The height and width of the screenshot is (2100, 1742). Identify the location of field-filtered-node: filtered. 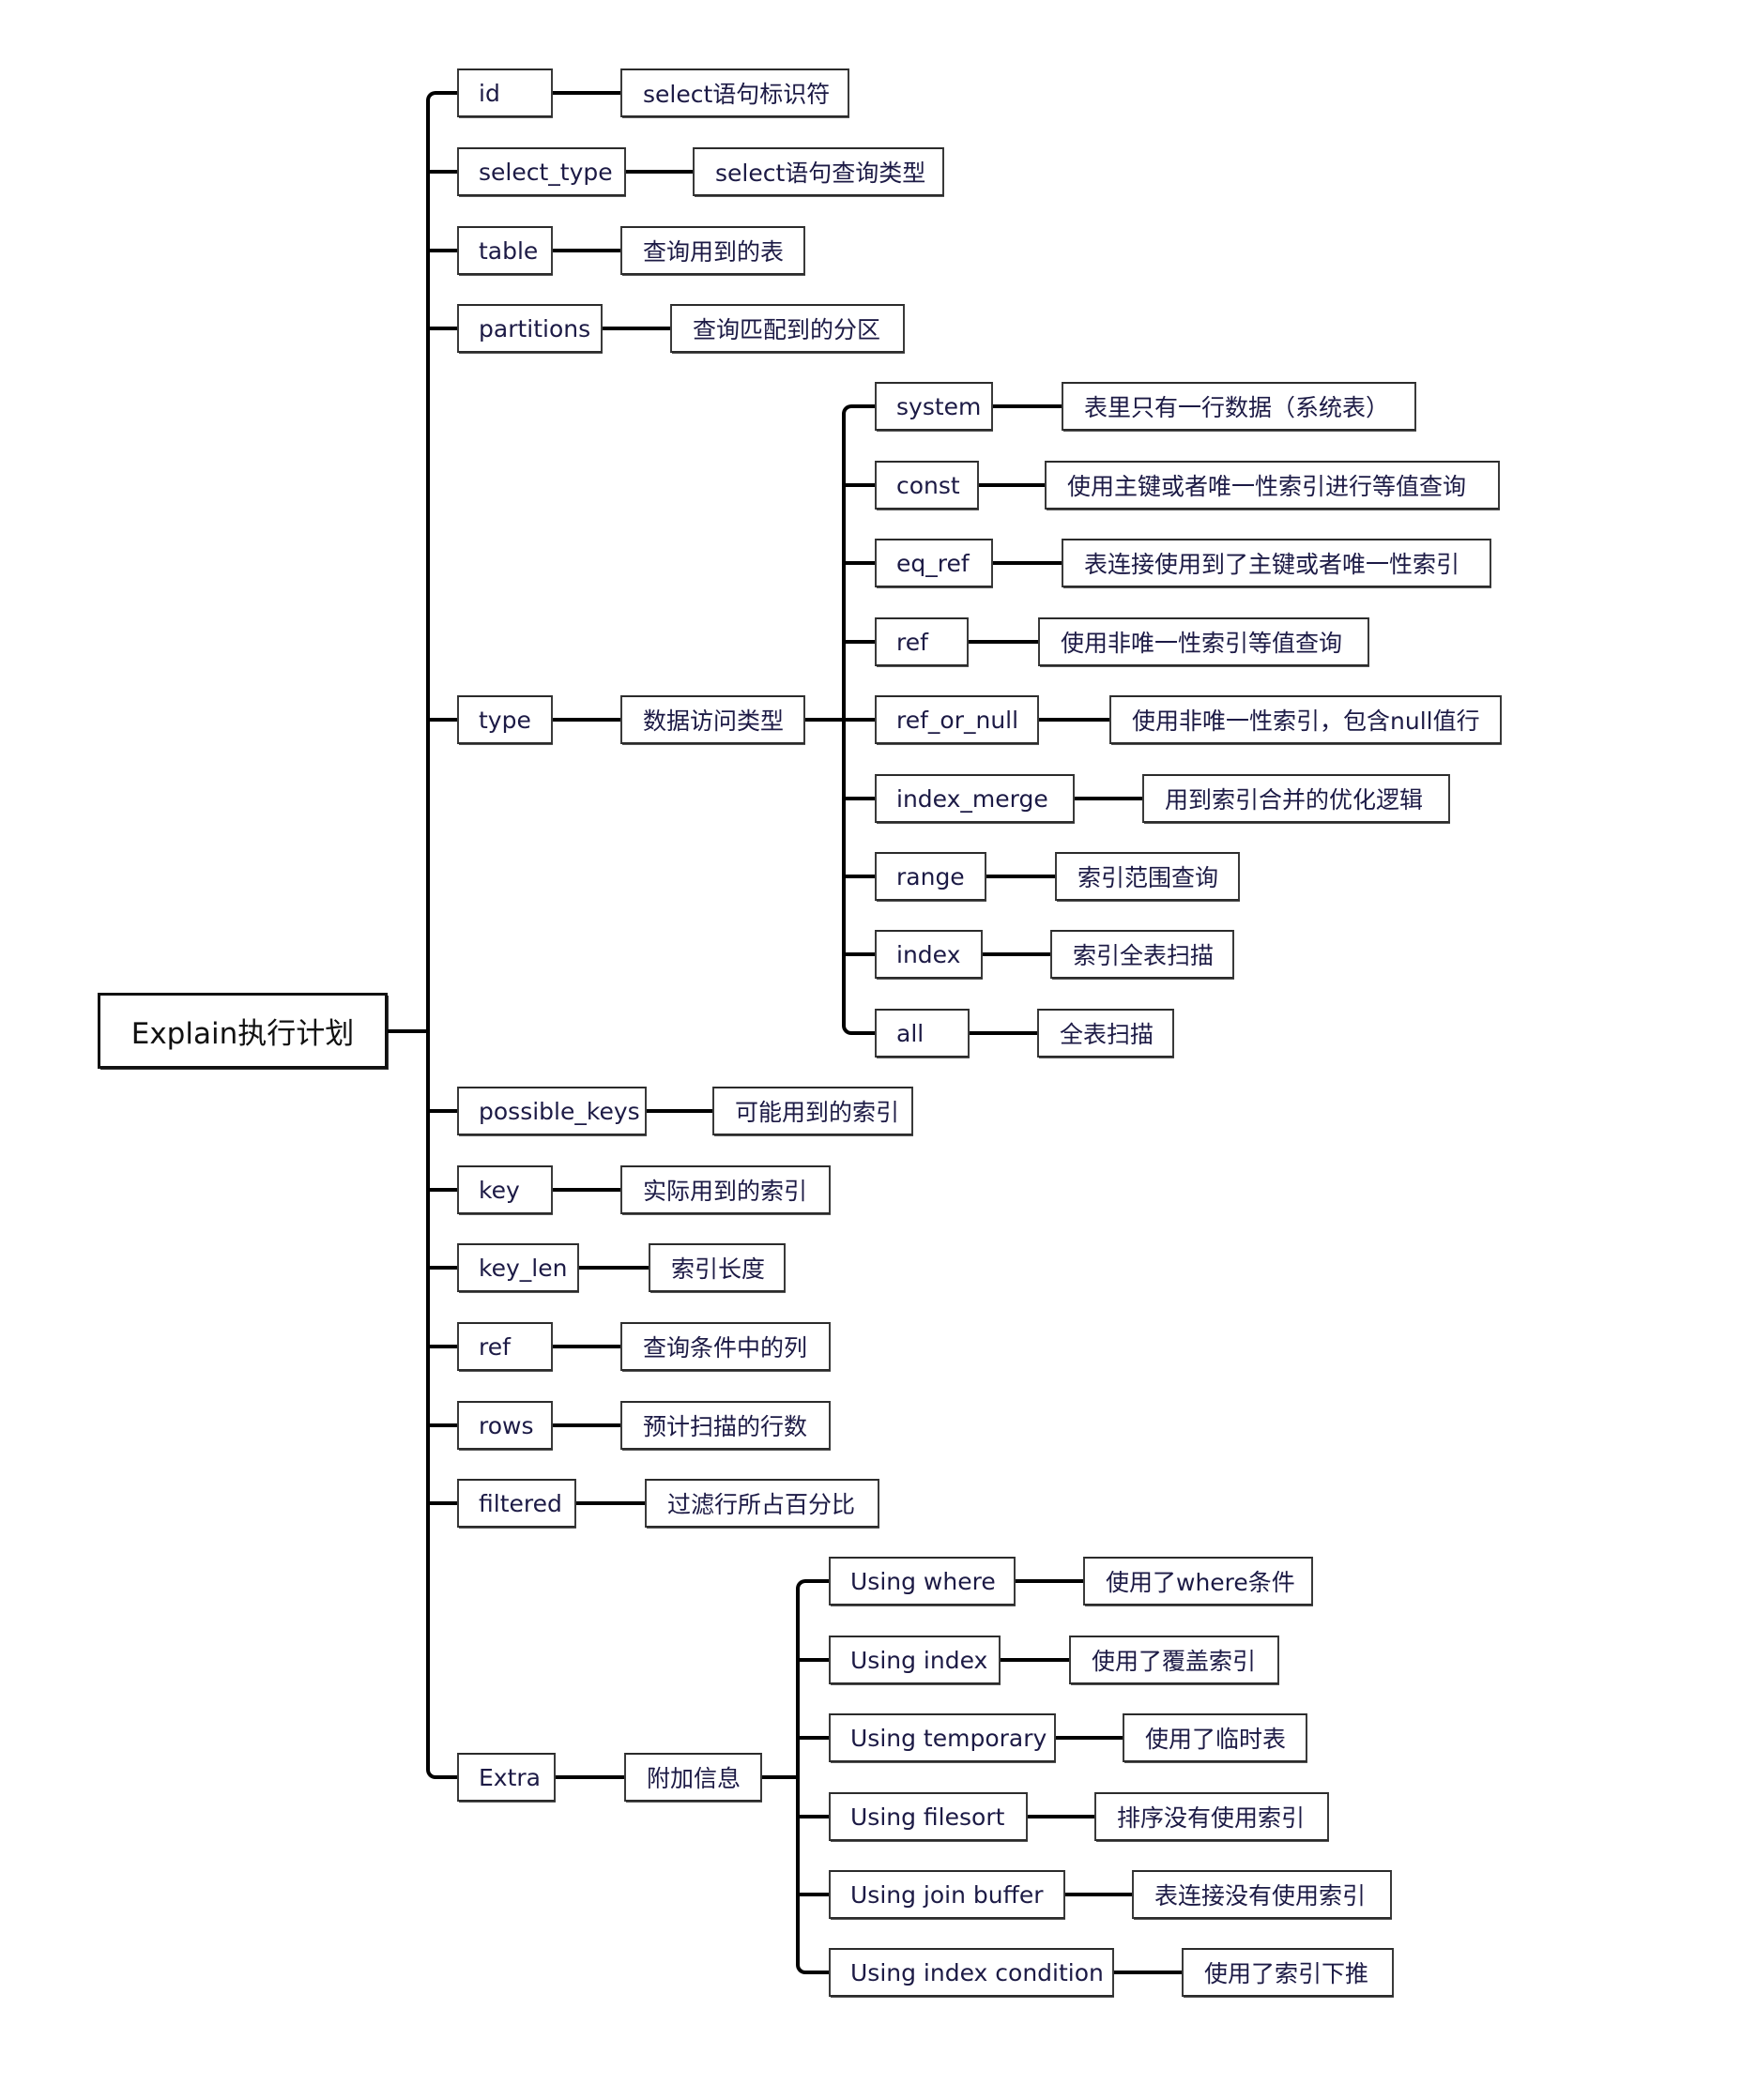
(516, 1503).